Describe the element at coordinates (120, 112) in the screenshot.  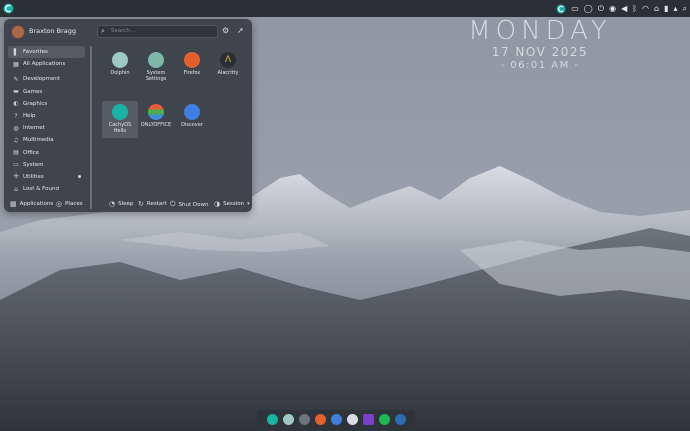
I see `cachyos-hello-icon` at that location.